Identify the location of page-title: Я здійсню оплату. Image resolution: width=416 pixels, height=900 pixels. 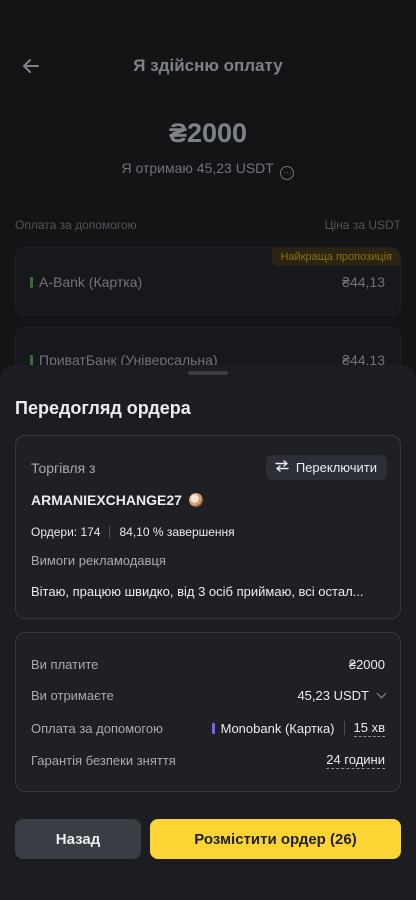
(208, 65).